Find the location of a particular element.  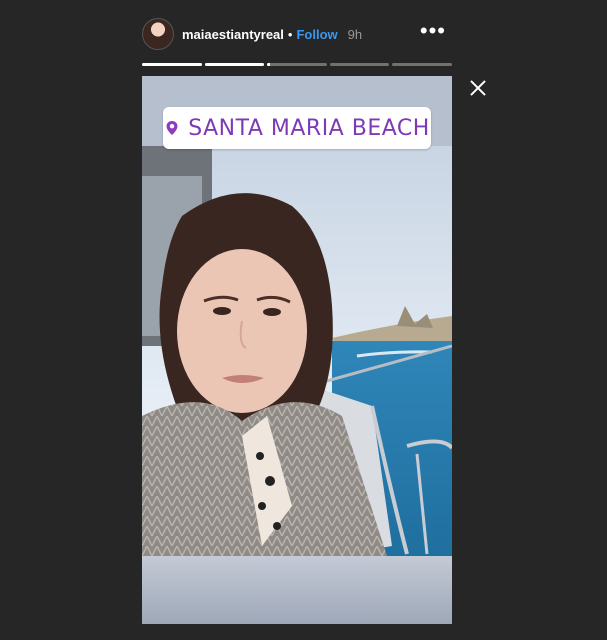

location-name: SANTA MARIA BEACH is located at coordinates (309, 128).